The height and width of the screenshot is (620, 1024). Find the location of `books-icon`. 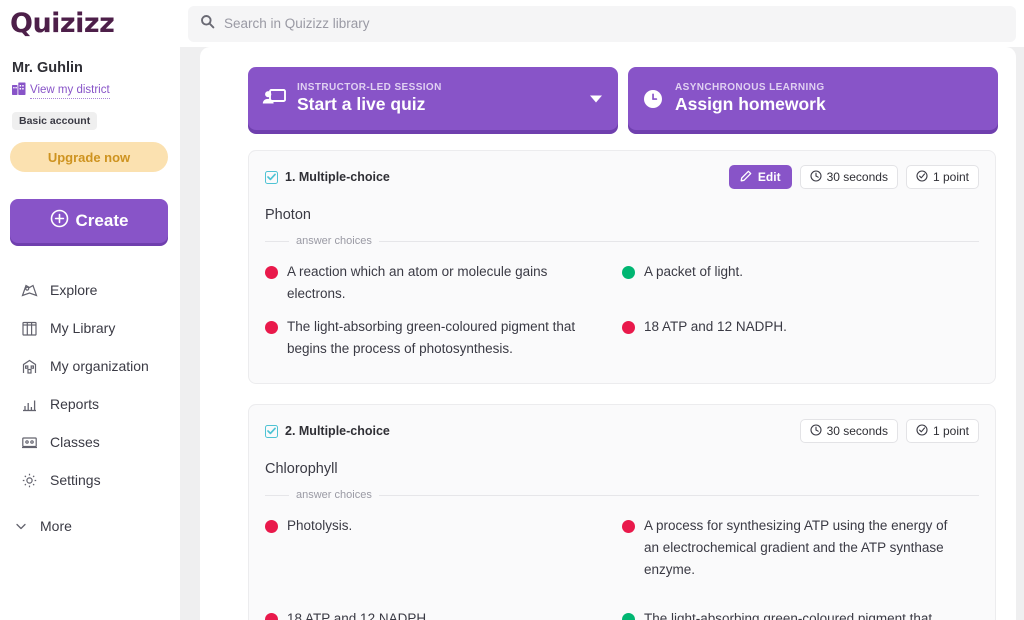

books-icon is located at coordinates (29, 328).